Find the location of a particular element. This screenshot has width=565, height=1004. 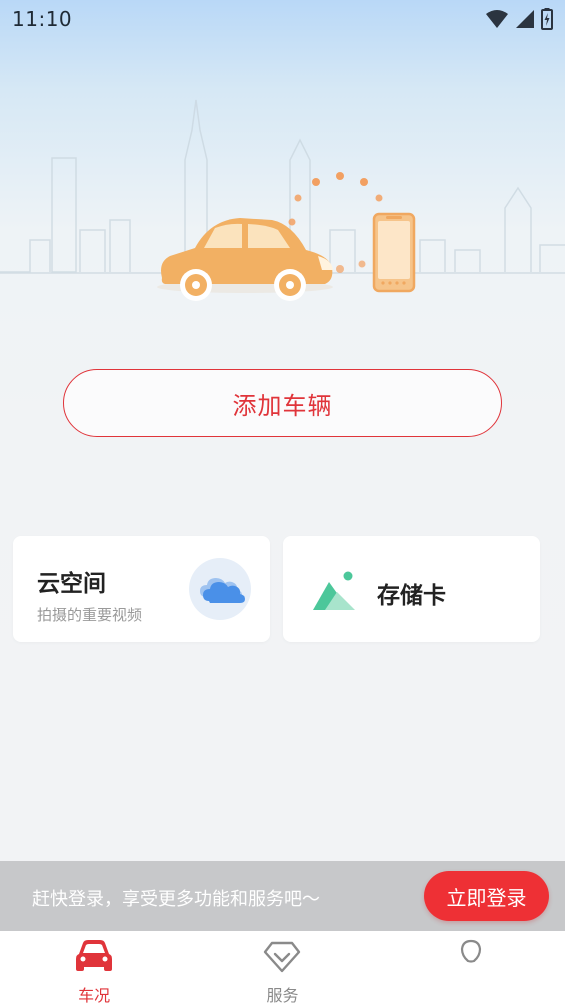

bottom-tab-bar: 车况 服务 is located at coordinates (282, 967).